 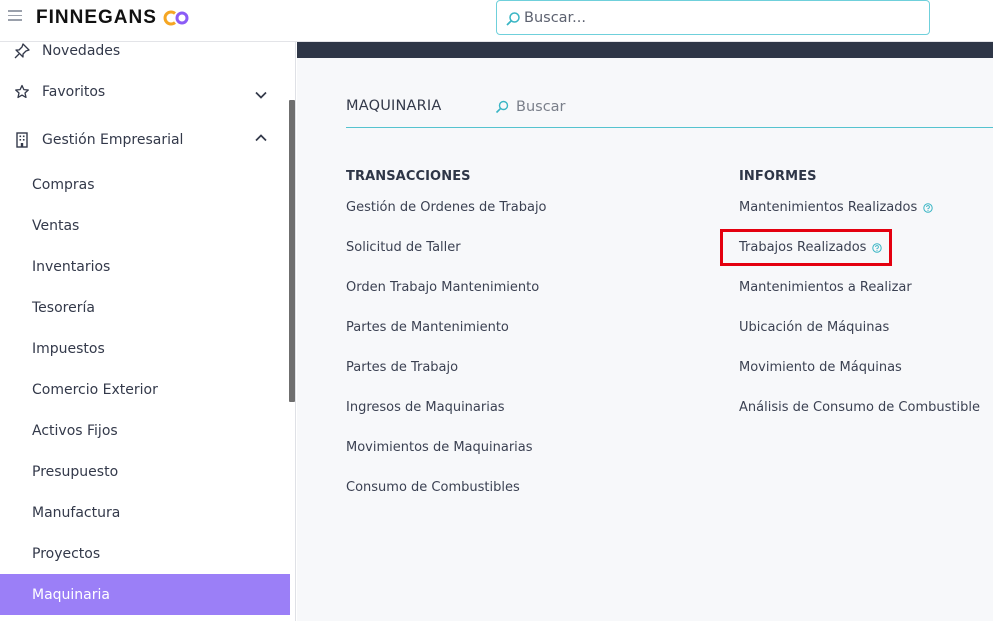 I want to click on sidebar-item-novedades: Novedades, so click(x=145, y=50).